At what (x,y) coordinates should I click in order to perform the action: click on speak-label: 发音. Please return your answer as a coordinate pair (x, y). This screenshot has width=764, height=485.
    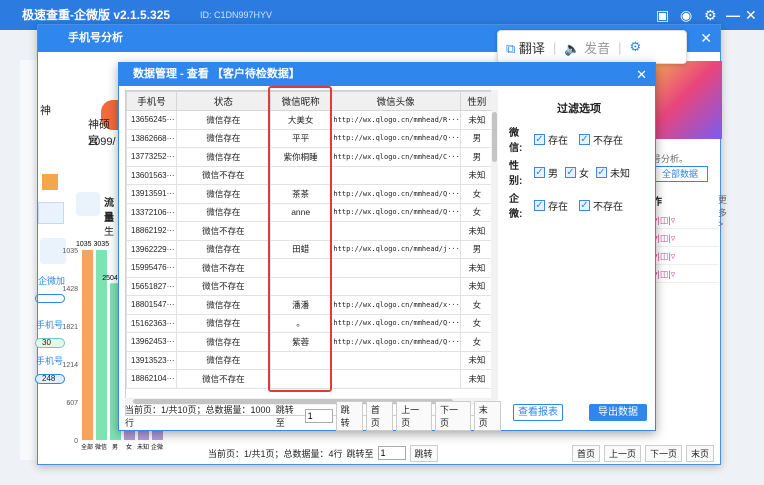
    Looking at the image, I should click on (597, 48).